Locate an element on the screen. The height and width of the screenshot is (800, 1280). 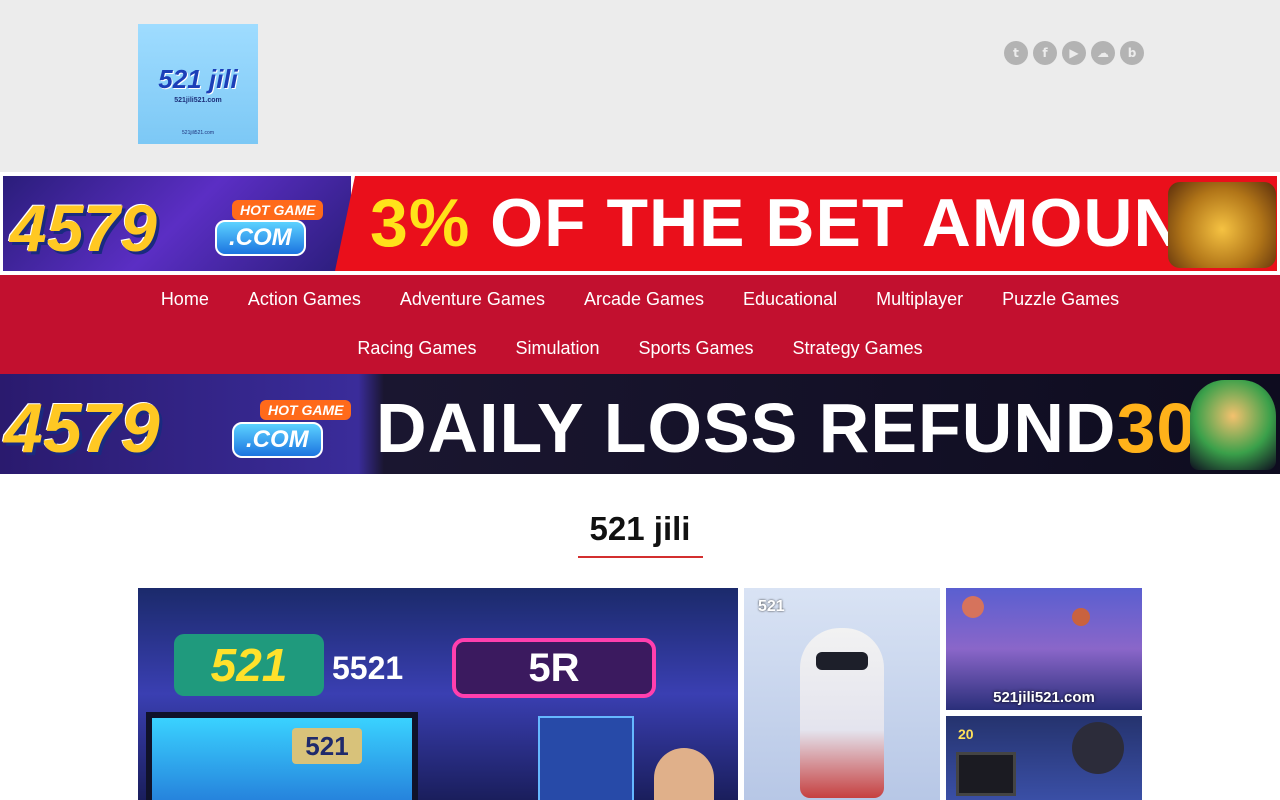
screen-badge: 521 is located at coordinates (327, 746).